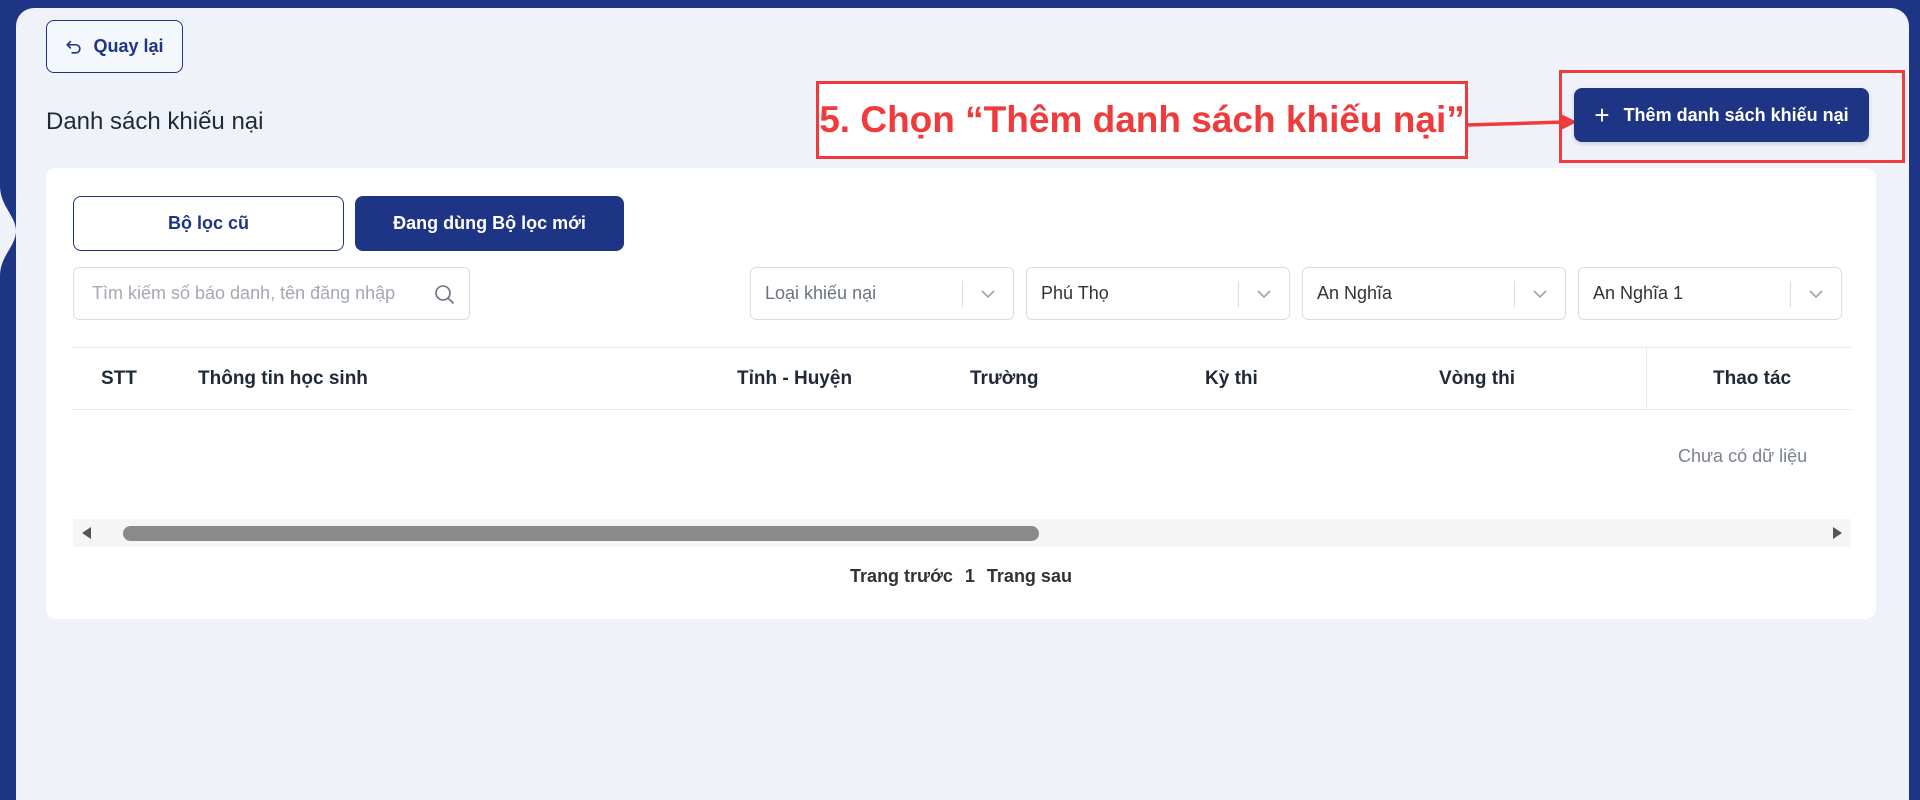  Describe the element at coordinates (1029, 576) in the screenshot. I see `next-page-link: Trang sau` at that location.